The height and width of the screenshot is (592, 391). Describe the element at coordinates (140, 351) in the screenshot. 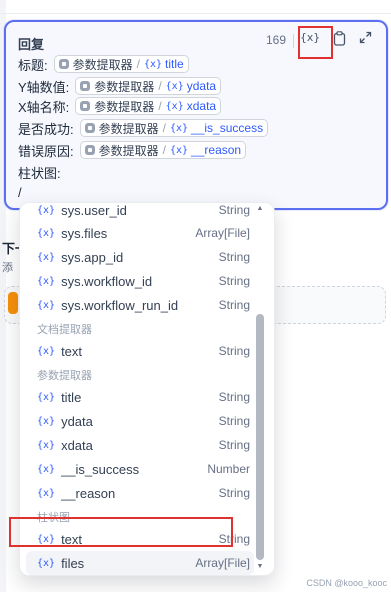

I see `var-option-doc-text: {x} text String` at that location.